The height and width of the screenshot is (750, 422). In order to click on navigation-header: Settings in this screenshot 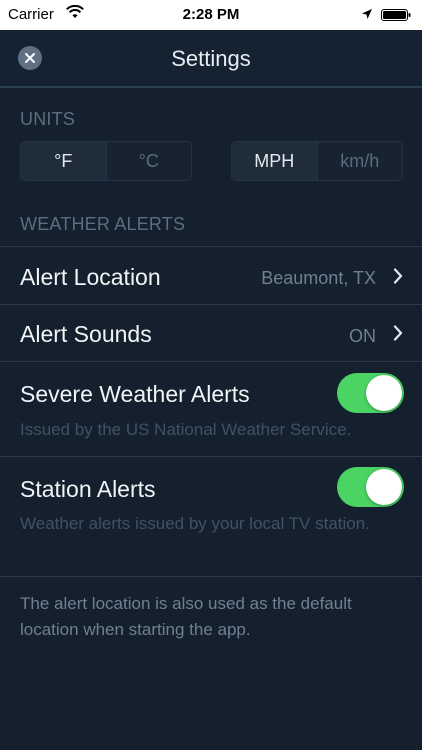, I will do `click(211, 59)`.